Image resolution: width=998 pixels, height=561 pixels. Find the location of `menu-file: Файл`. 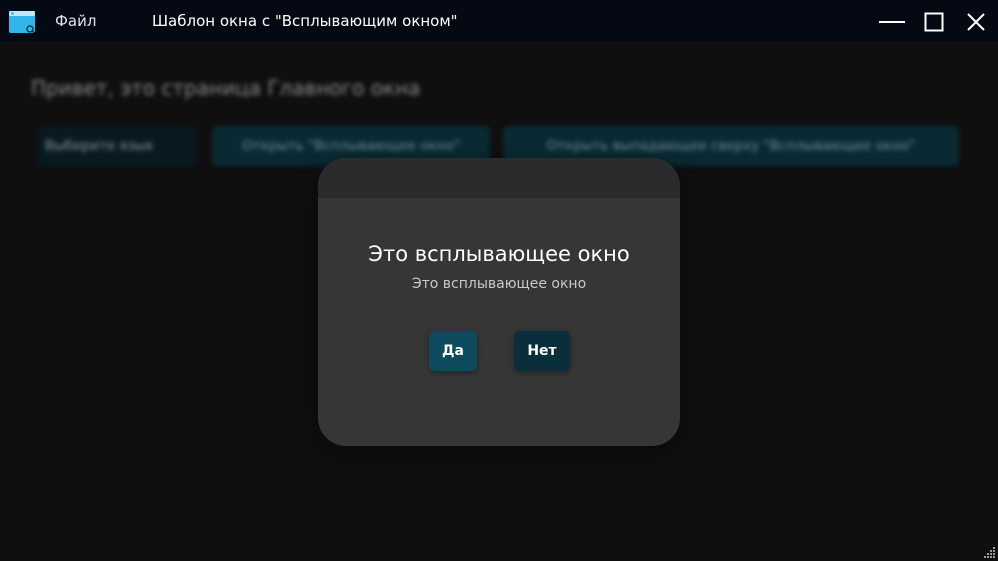

menu-file: Файл is located at coordinates (75, 21).